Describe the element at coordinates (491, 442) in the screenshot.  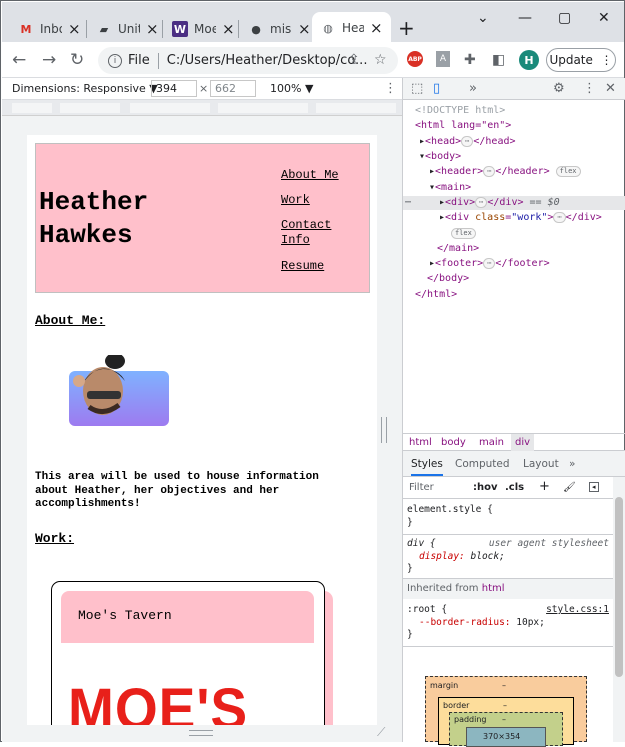
I see `crumb-main: main` at that location.